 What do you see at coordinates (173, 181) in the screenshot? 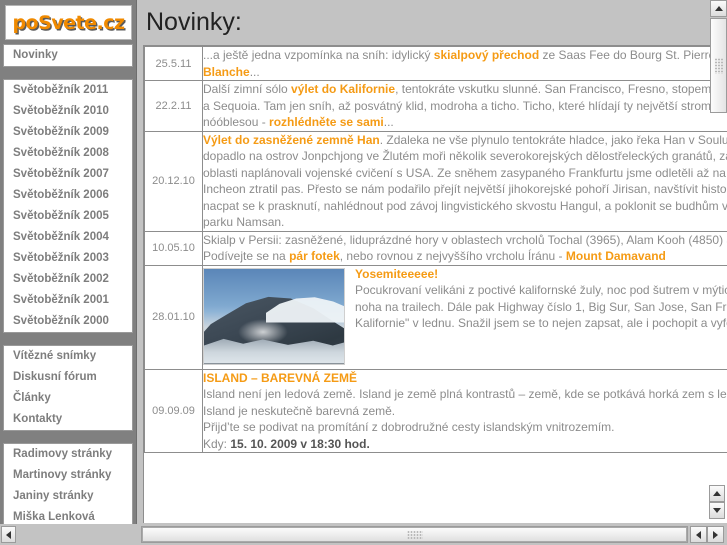
I see `news-date: 20.12.10` at bounding box center [173, 181].